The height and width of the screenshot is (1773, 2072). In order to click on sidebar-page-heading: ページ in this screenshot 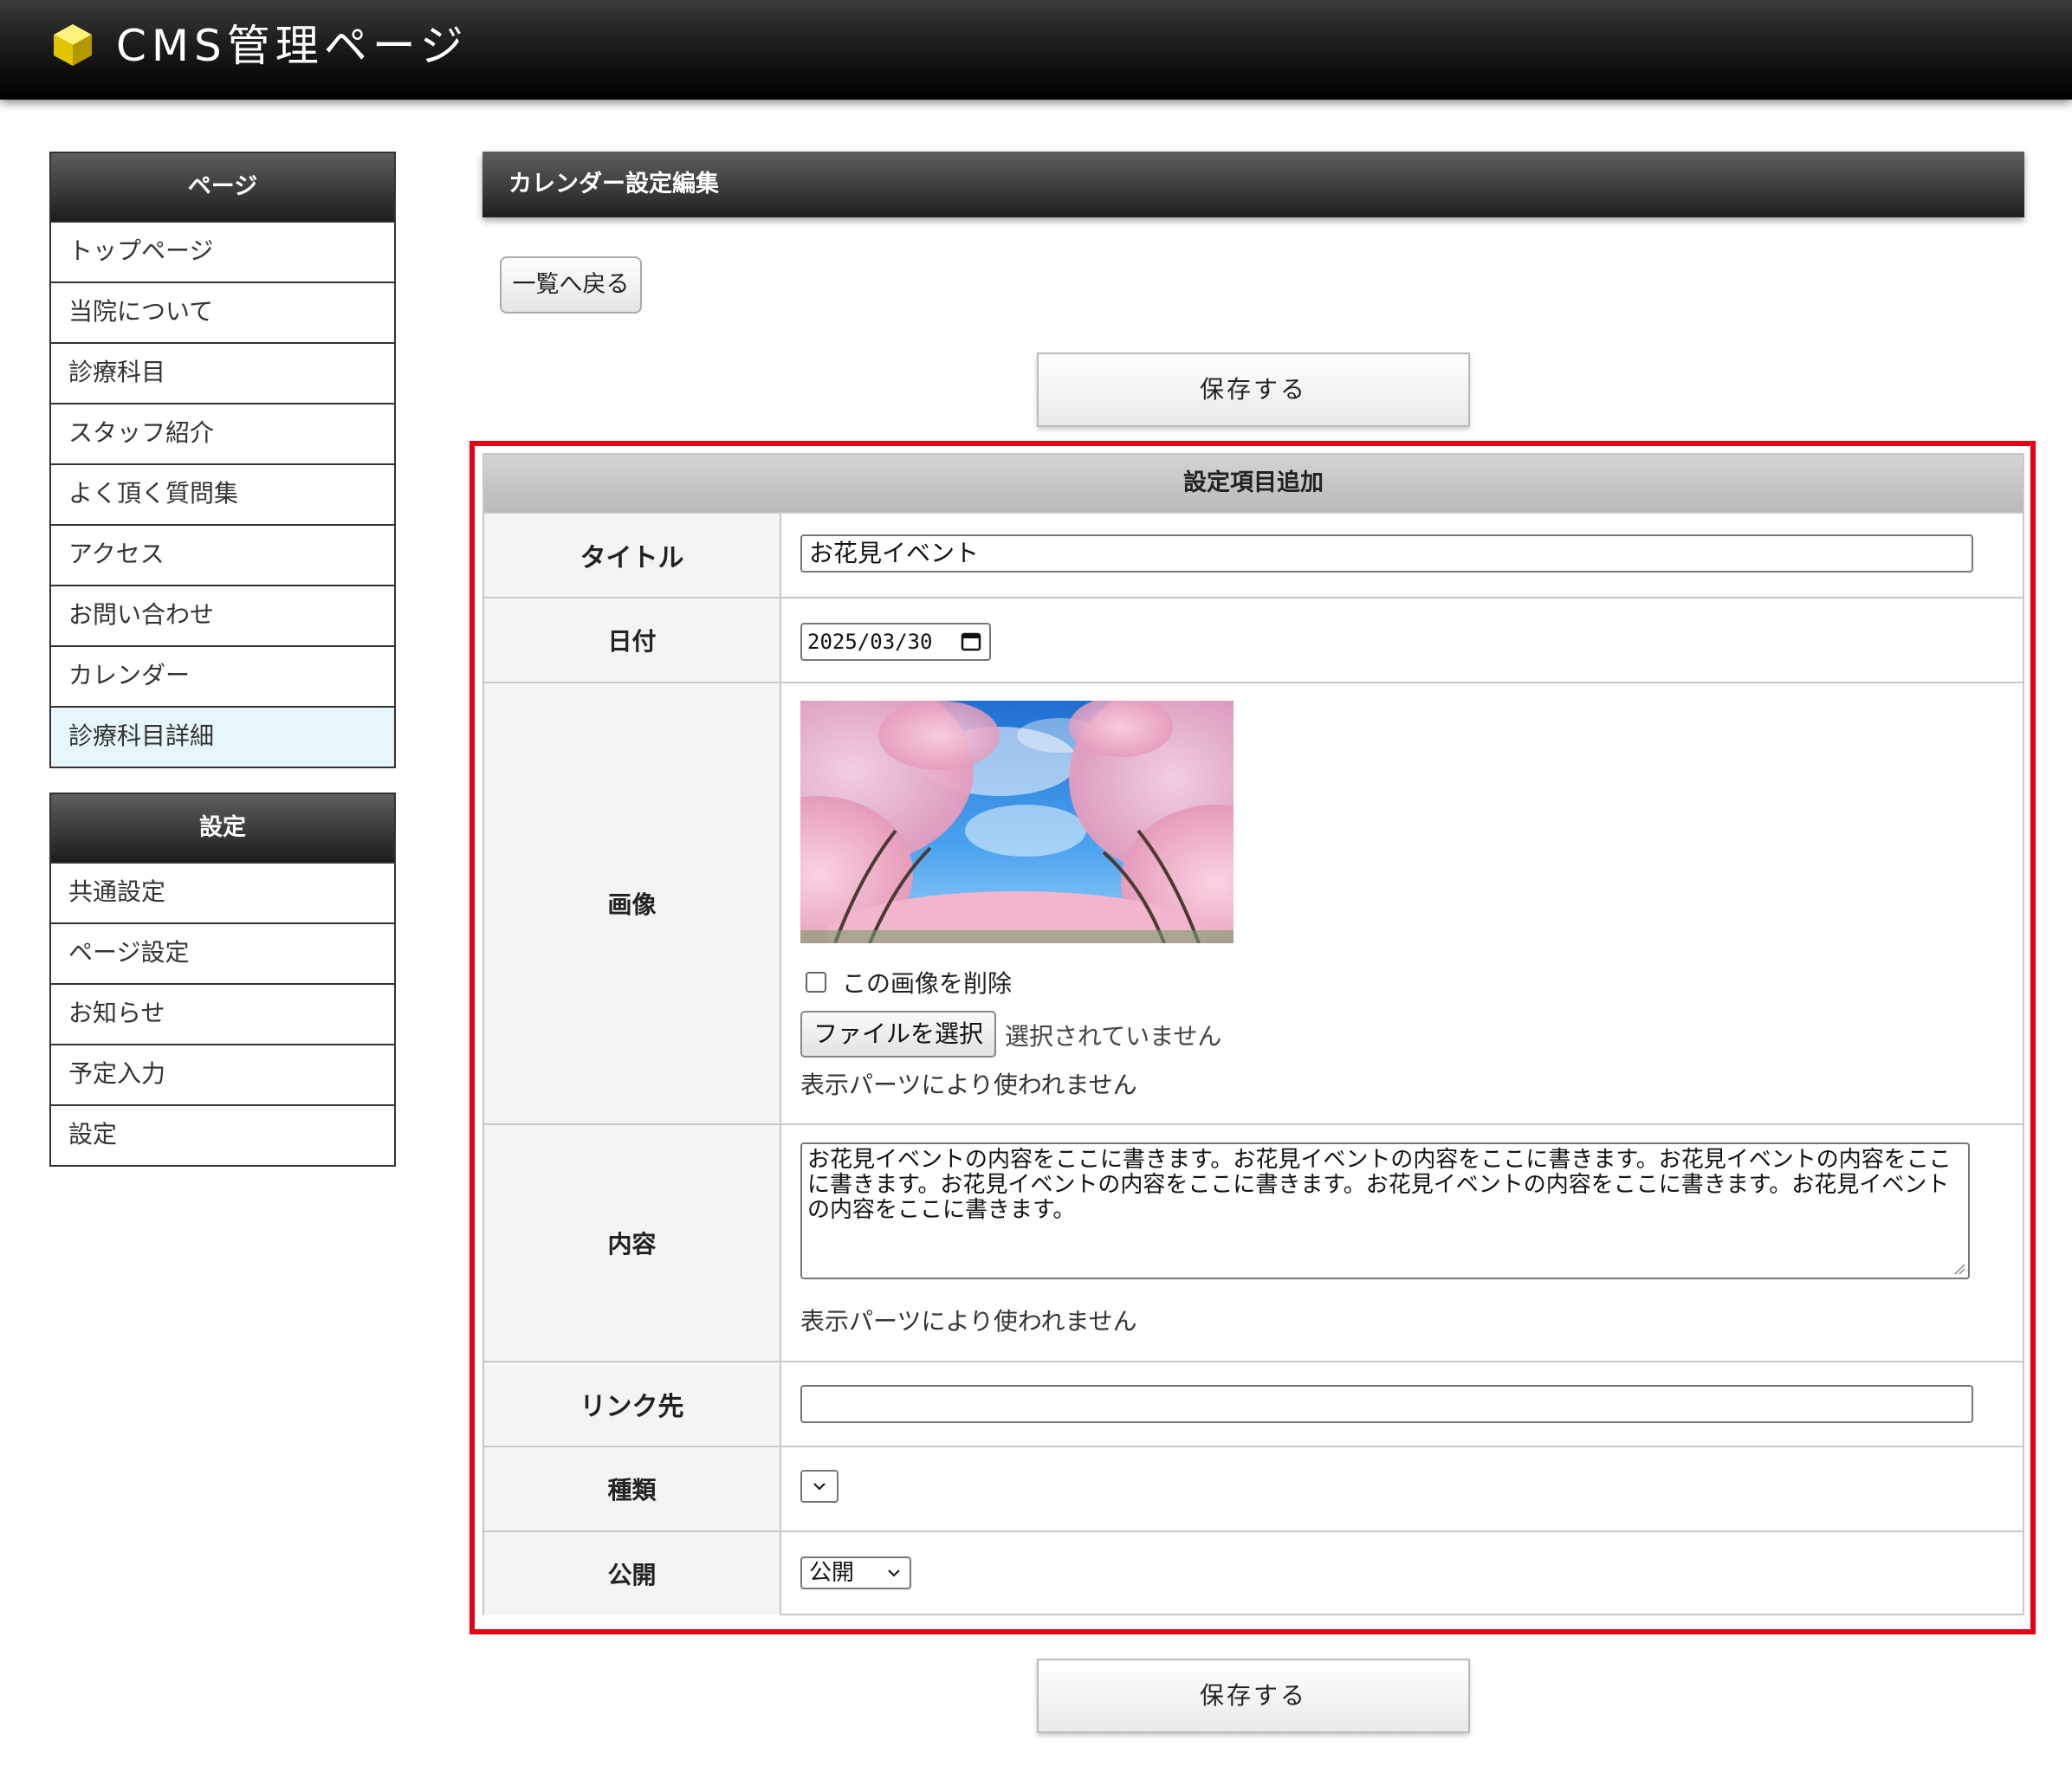, I will do `click(222, 187)`.